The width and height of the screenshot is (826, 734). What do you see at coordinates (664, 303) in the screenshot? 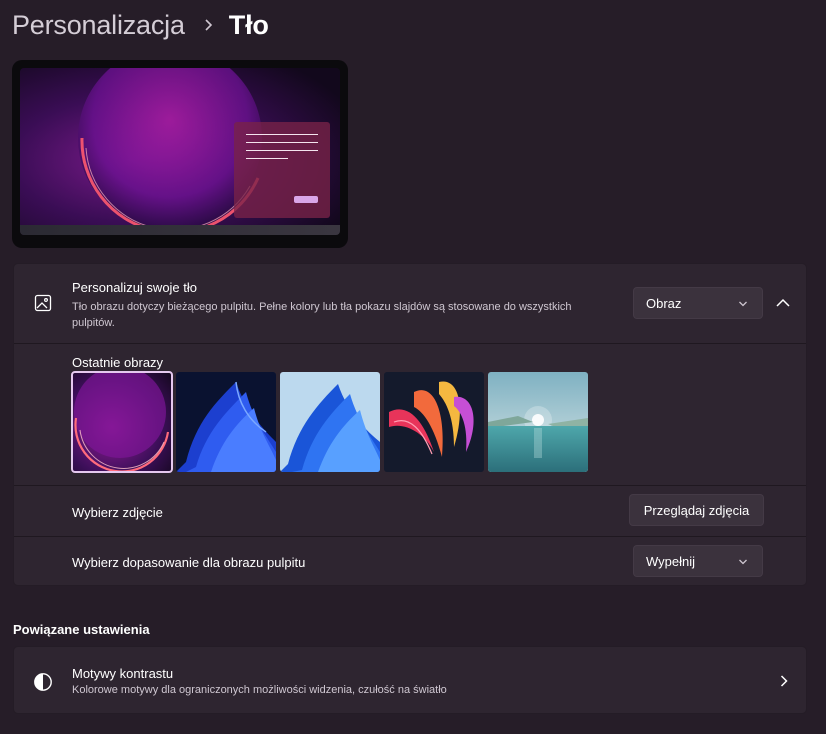
I see `background-type-value: Obraz` at bounding box center [664, 303].